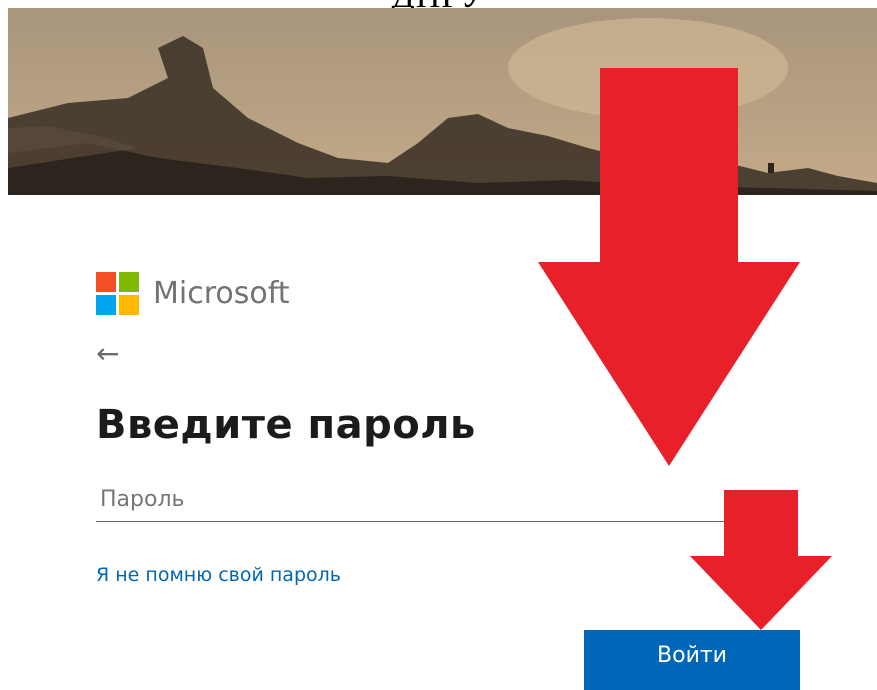 The image size is (877, 690). I want to click on back-arrow-icon: ←, so click(107, 354).